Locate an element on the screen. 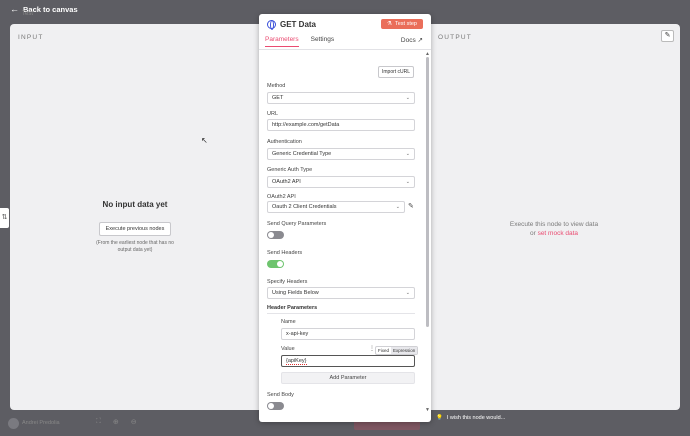 This screenshot has width=690, height=436. side-panel-tab: ⇅ is located at coordinates (4, 218).